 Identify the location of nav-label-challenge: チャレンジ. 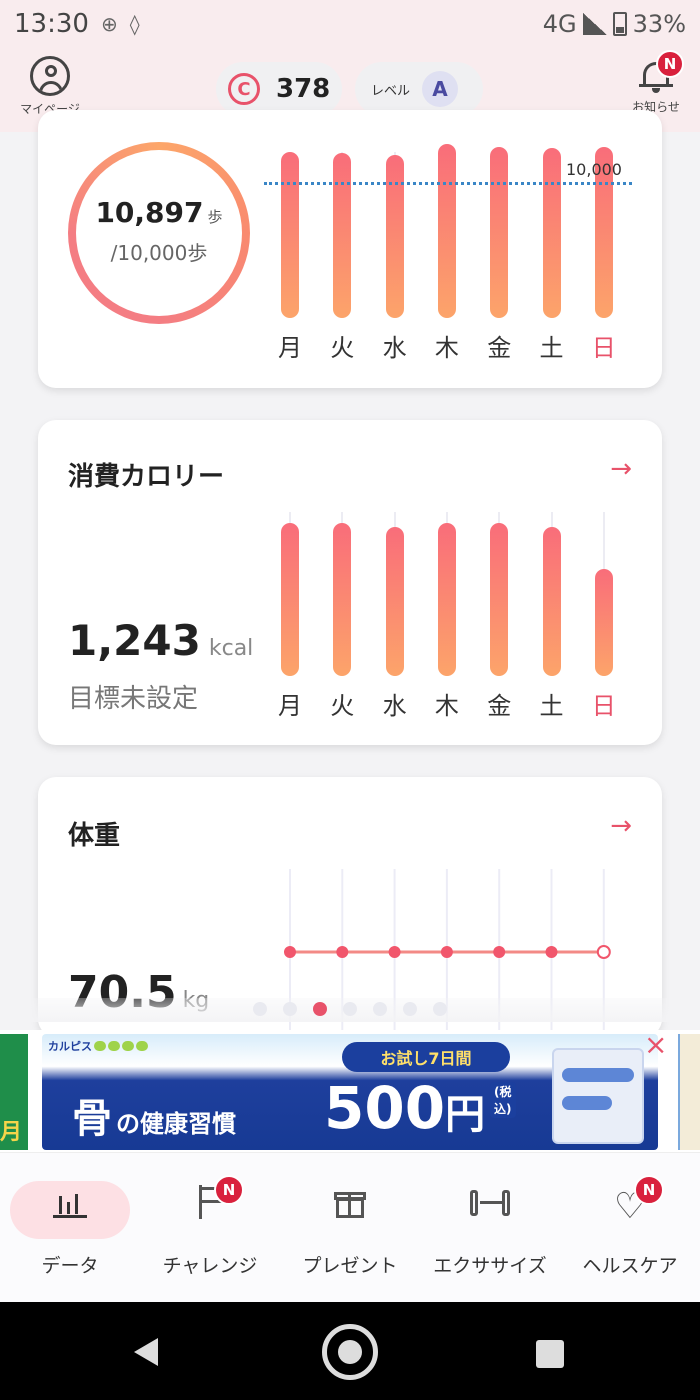
(210, 1266).